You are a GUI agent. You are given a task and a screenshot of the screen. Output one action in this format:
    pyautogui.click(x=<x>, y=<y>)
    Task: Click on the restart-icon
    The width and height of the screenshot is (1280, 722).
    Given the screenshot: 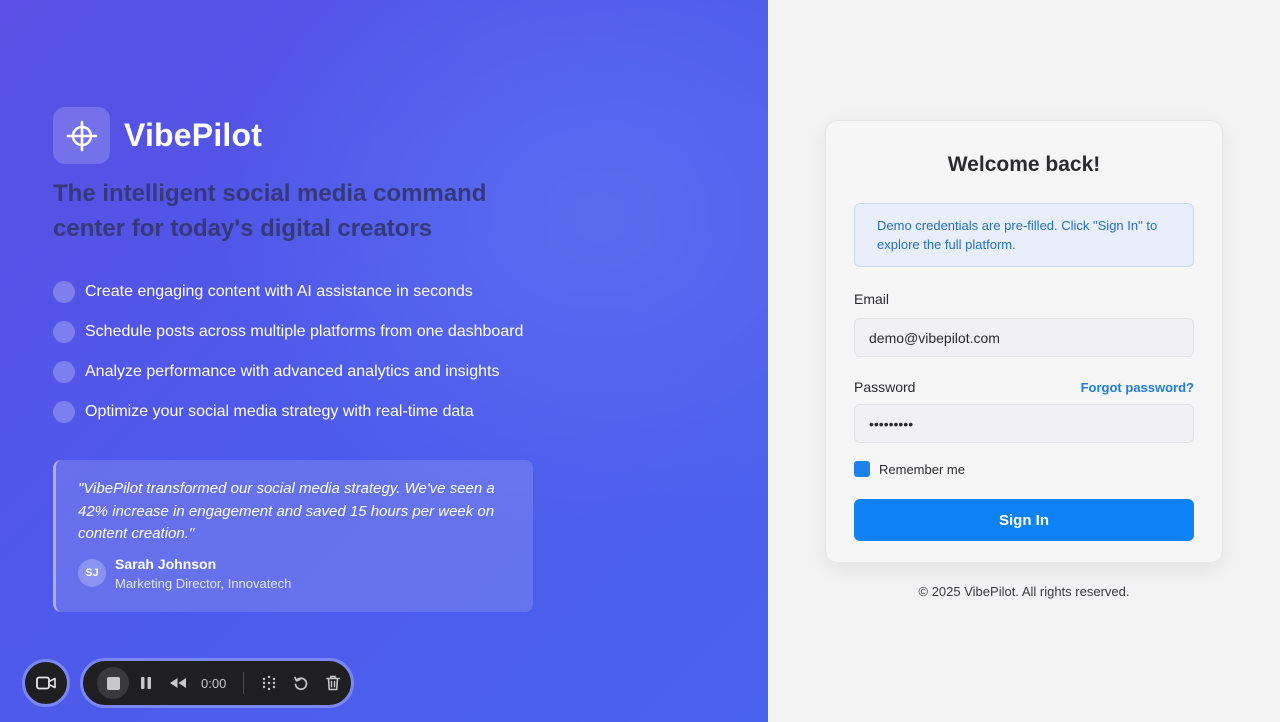 What is the action you would take?
    pyautogui.click(x=301, y=683)
    